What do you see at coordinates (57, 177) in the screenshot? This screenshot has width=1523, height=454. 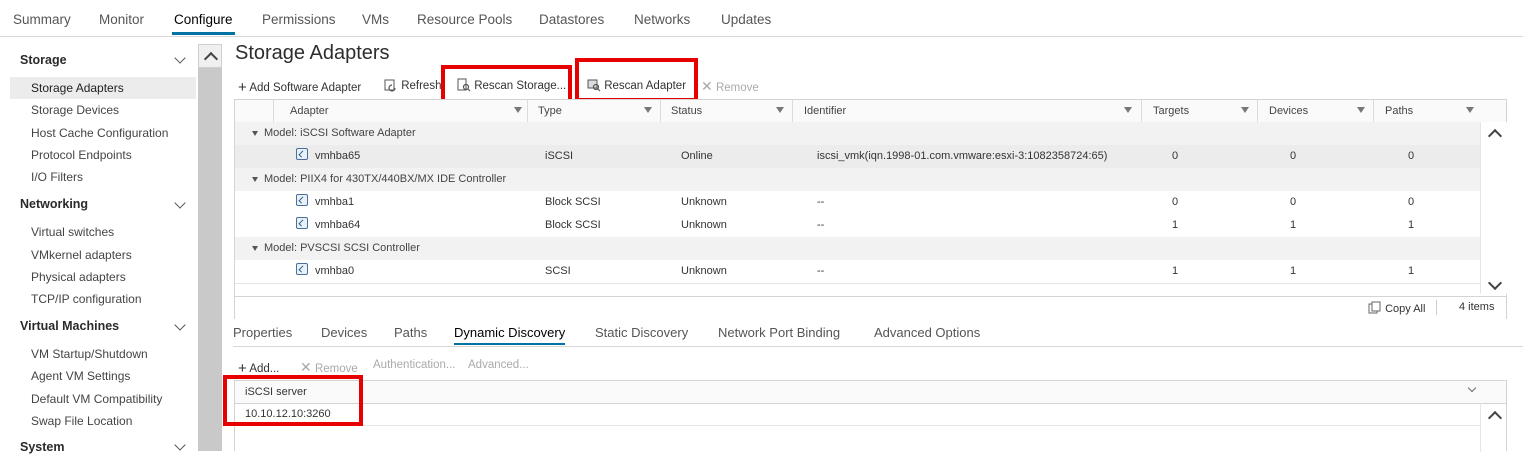 I see `sidebar-item-io-filters: I/O Filters` at bounding box center [57, 177].